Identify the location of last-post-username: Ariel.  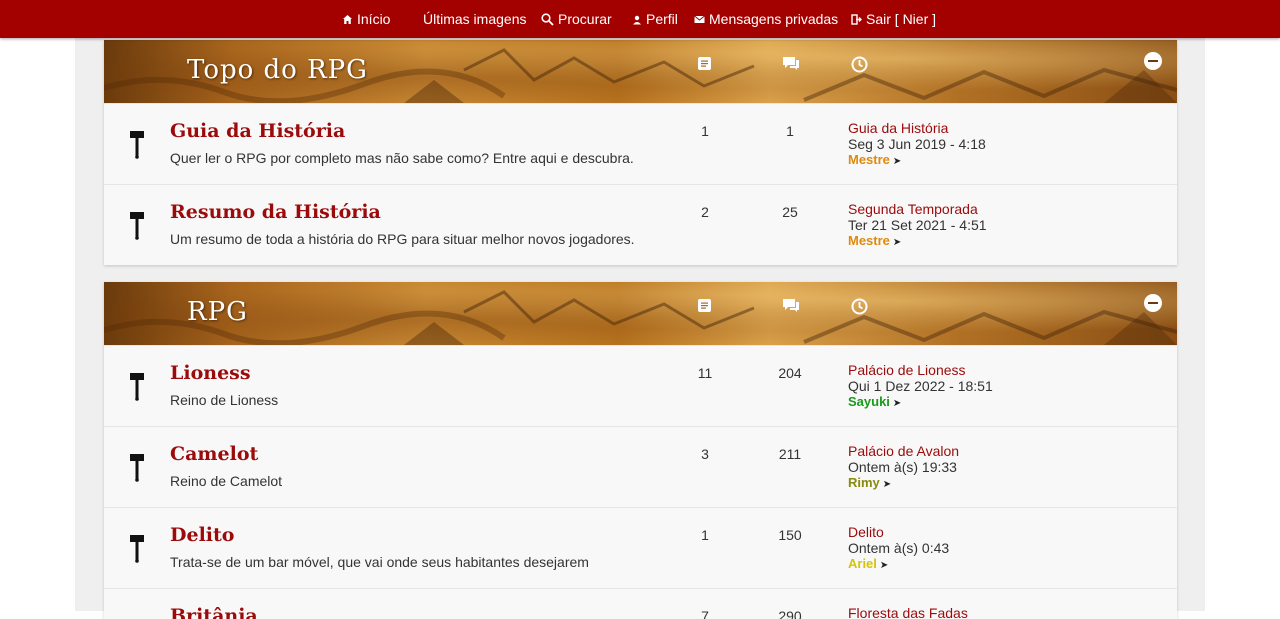
(862, 563).